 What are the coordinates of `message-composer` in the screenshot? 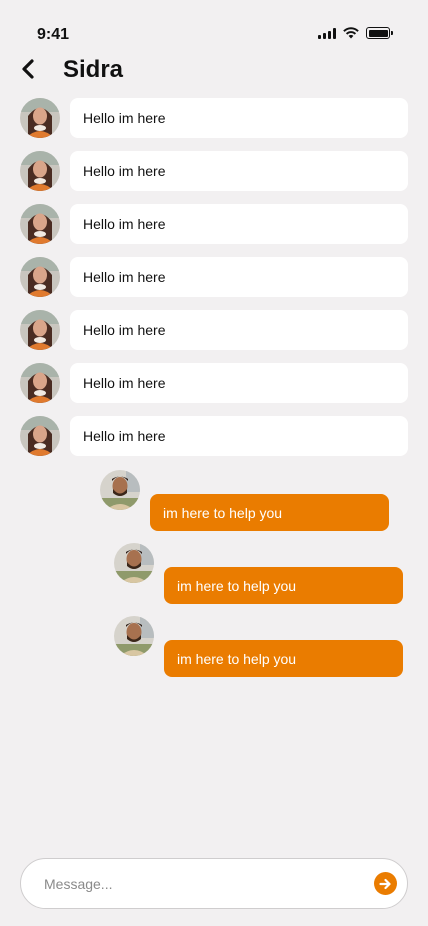 It's located at (214, 883).